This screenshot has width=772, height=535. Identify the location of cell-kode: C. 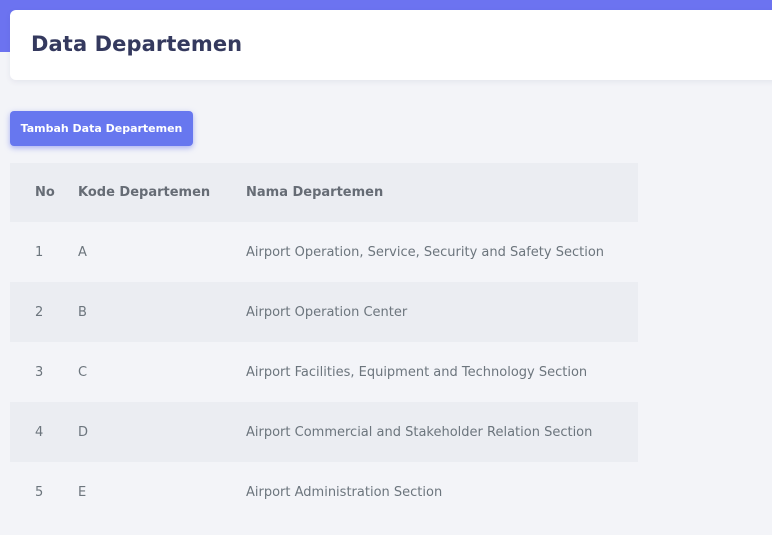
(162, 372).